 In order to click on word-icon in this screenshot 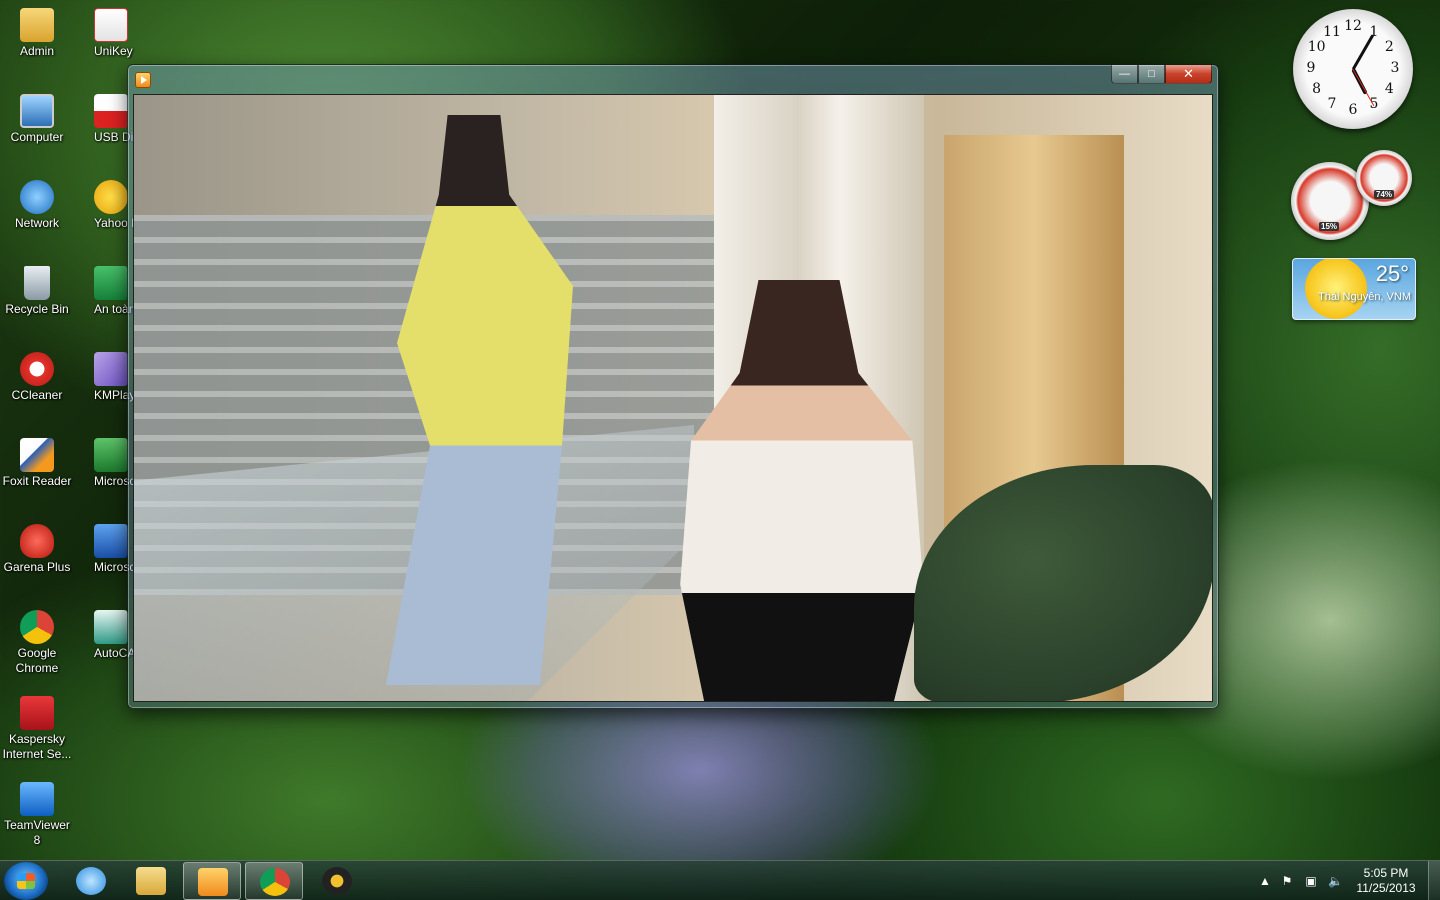, I will do `click(111, 541)`.